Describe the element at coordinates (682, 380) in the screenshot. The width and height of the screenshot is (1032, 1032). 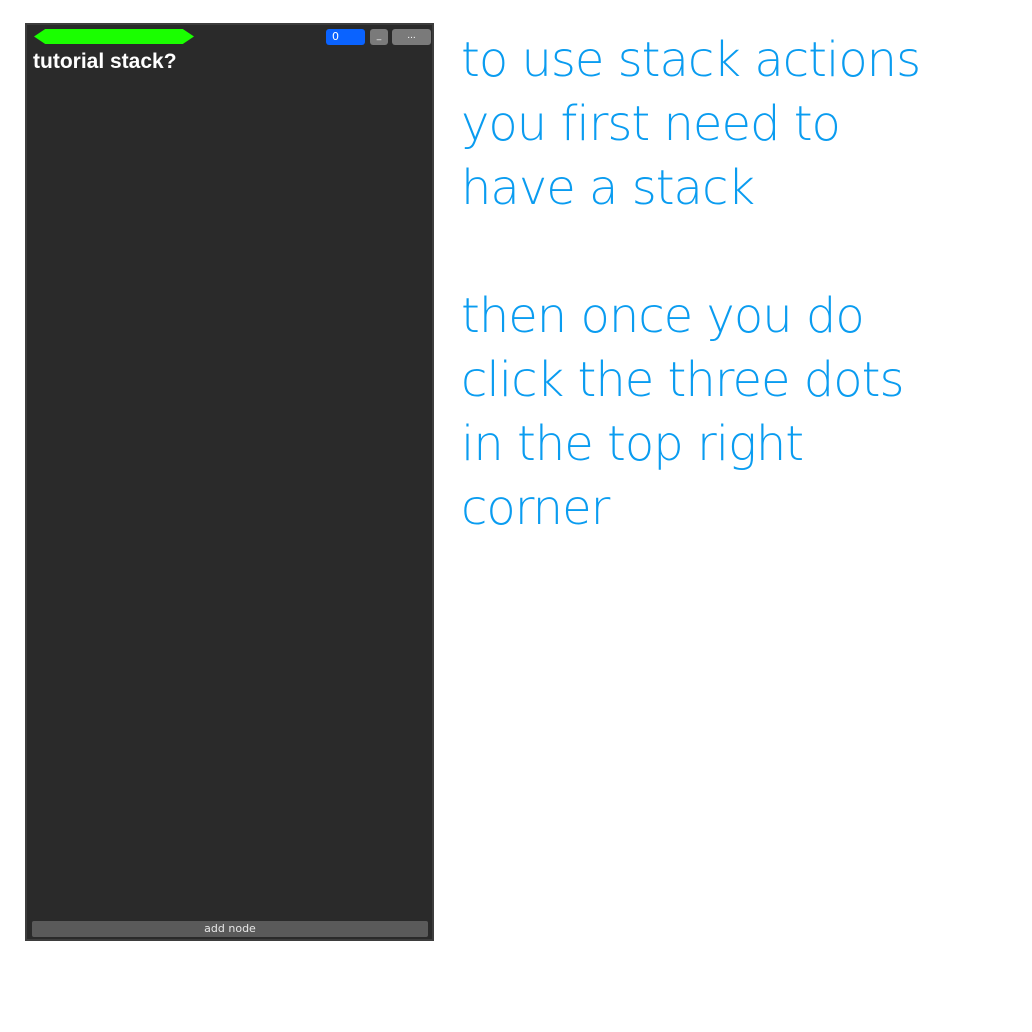
I see `instruction-line: click the three dots` at that location.